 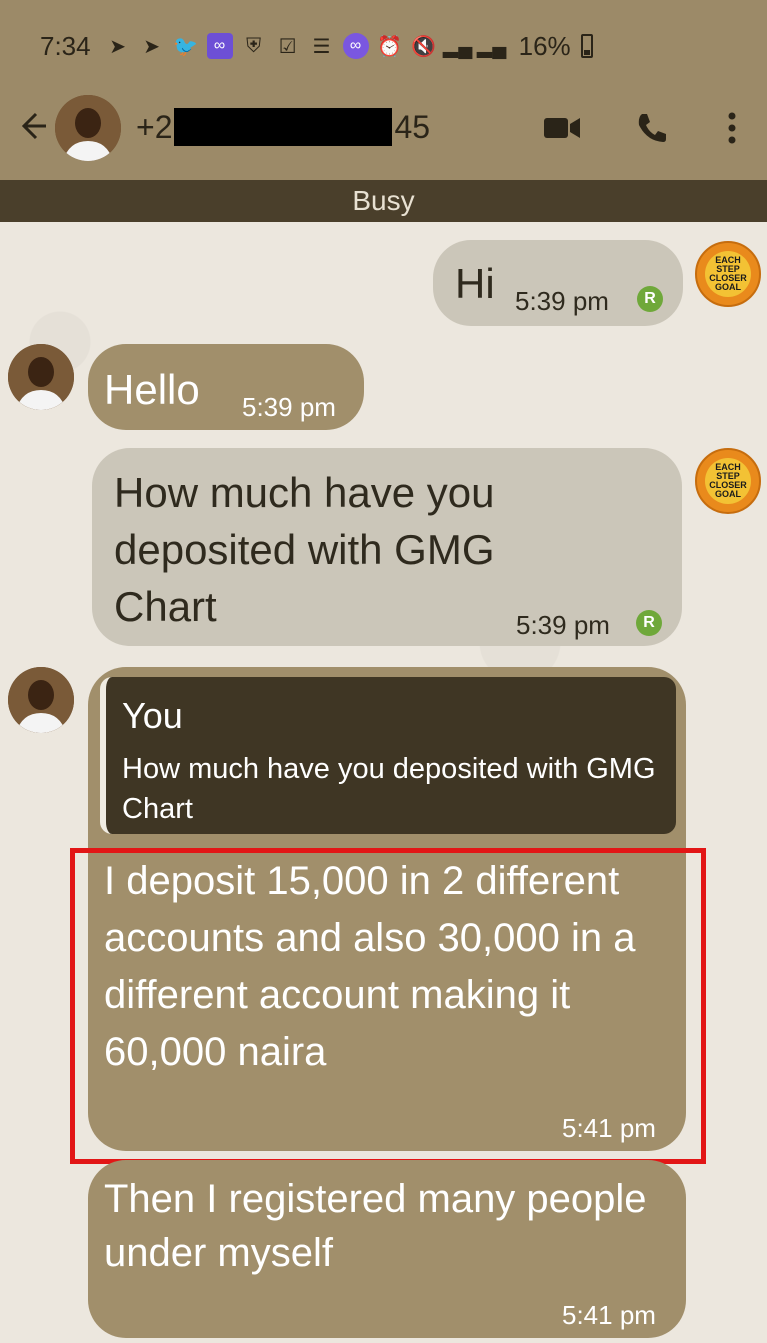 I want to click on status-time: 7:34, so click(x=65, y=45).